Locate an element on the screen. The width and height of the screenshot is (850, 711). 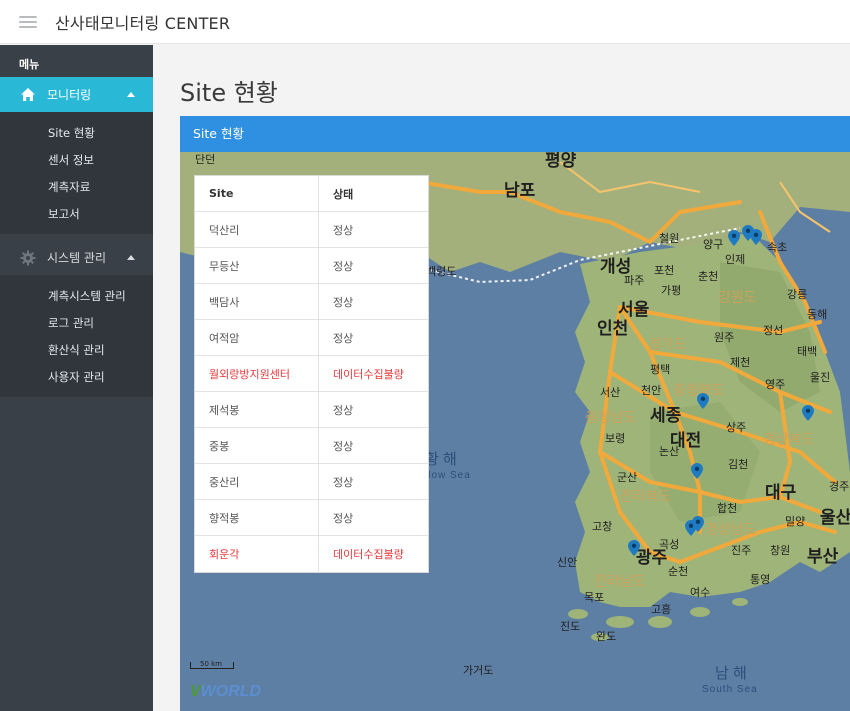
map-label-seosan: 서산 is located at coordinates (610, 393).